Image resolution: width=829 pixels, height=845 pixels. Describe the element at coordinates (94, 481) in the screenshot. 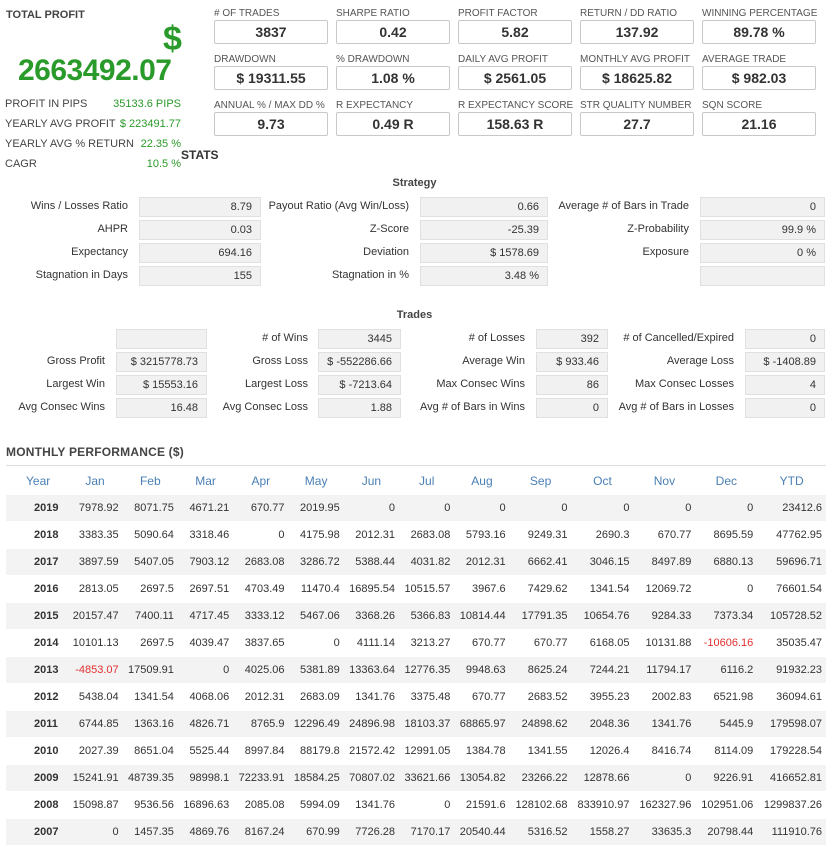

I see `column-header: Jan` at that location.